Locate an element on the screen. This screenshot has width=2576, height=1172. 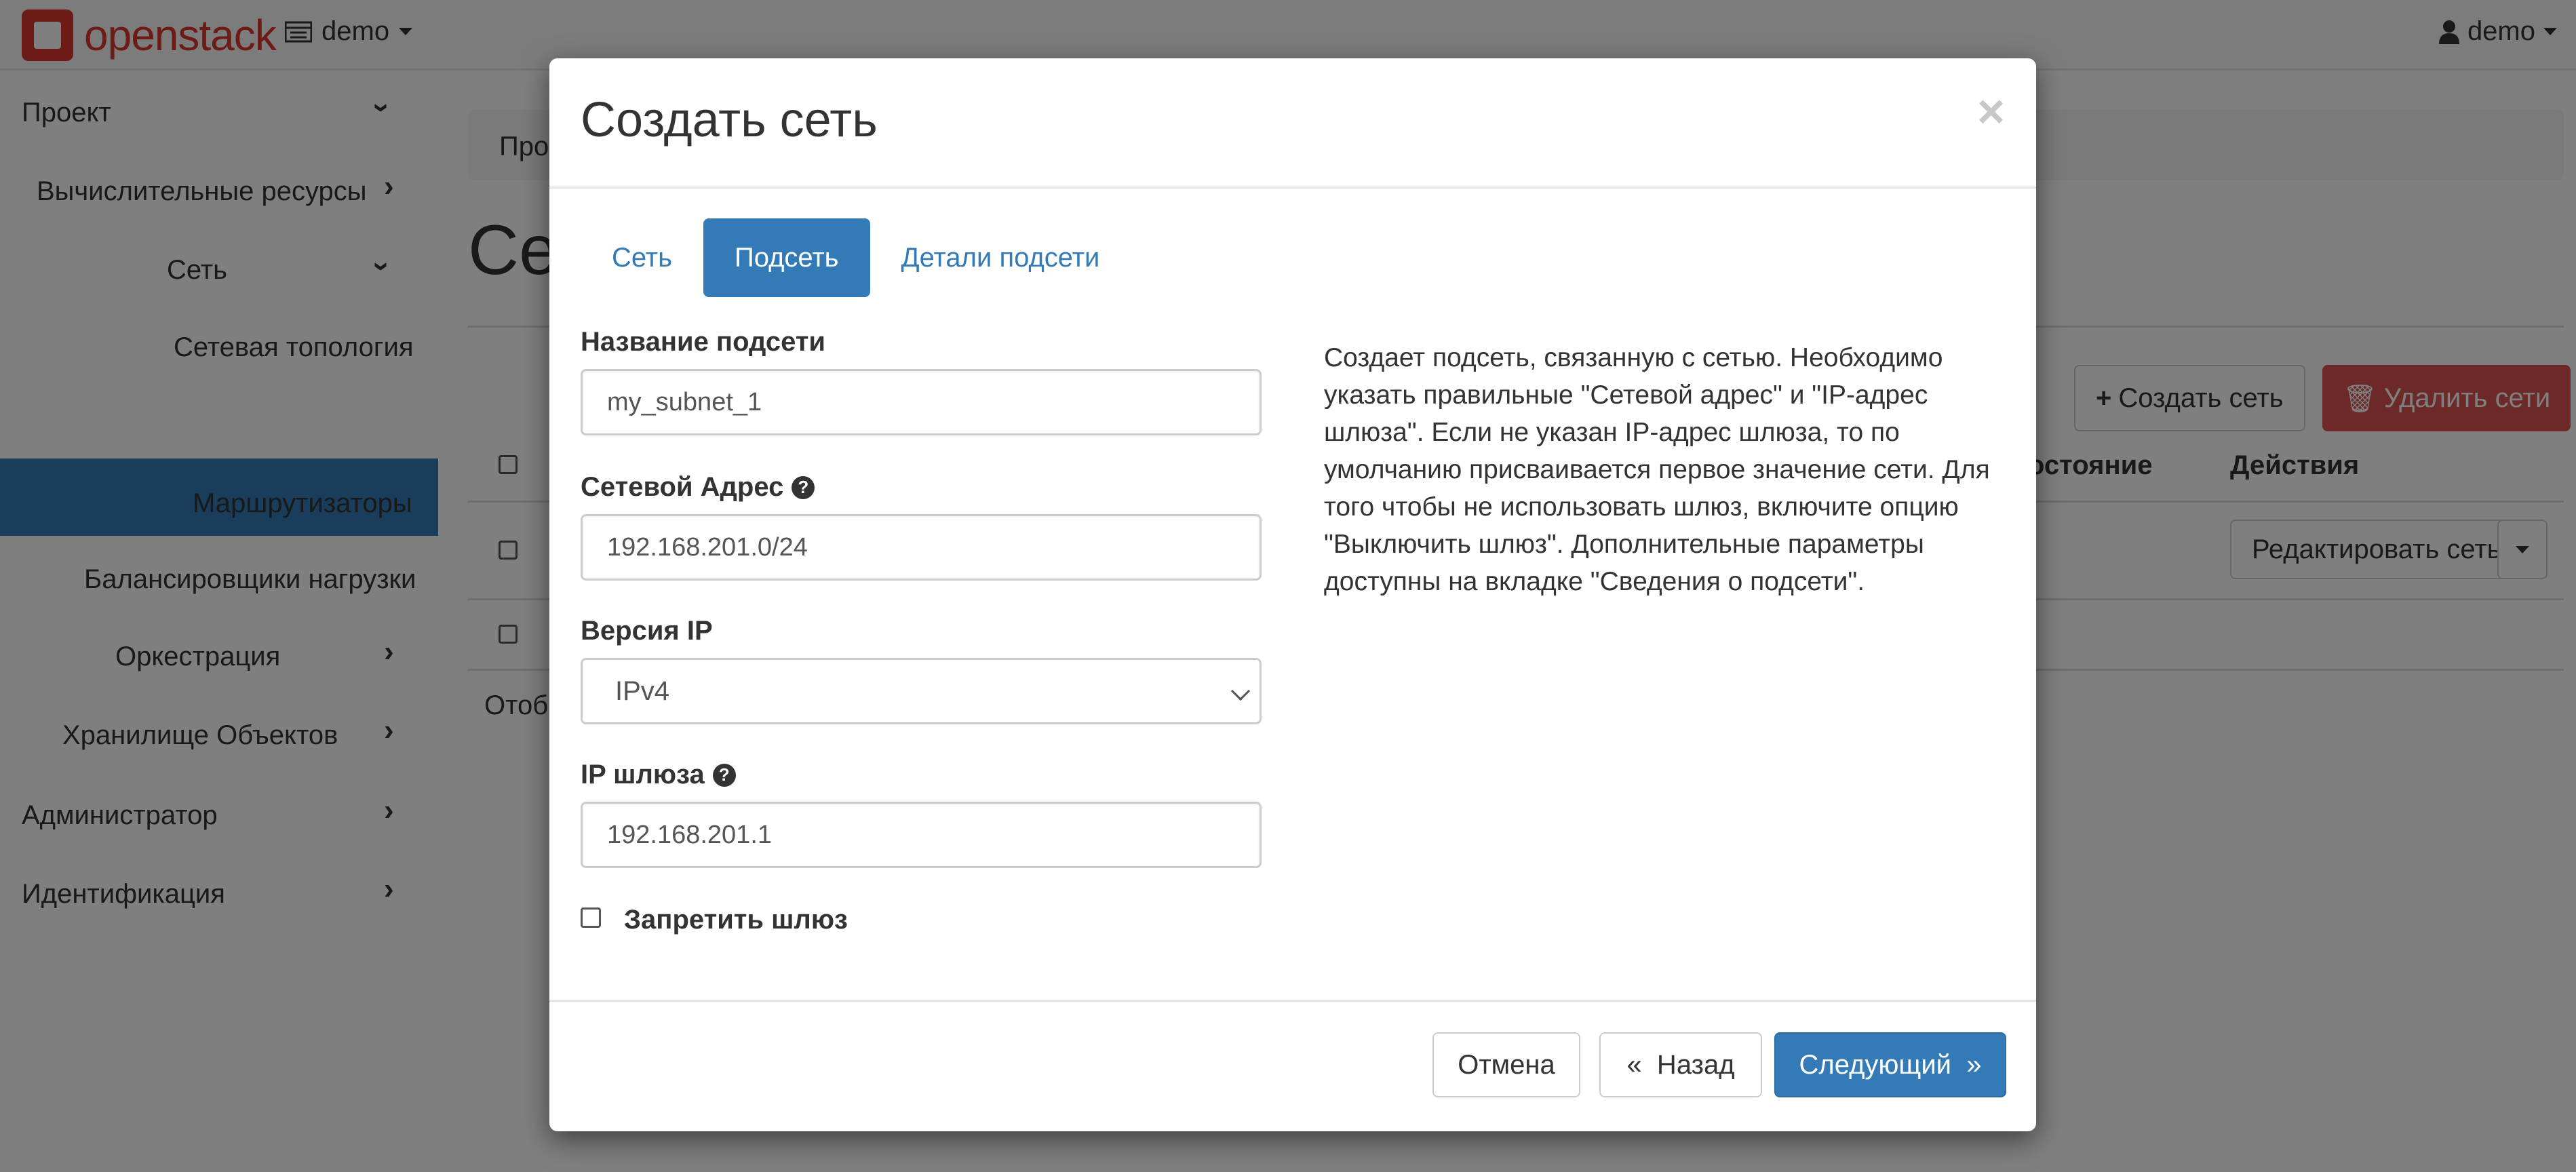
disable-gateway-label: Запретить шлюз is located at coordinates (736, 920).